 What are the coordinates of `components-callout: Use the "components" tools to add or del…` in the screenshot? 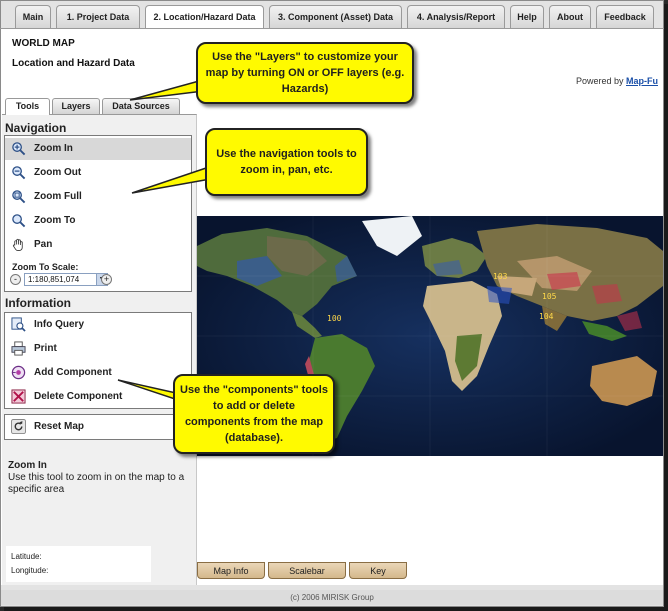 It's located at (254, 414).